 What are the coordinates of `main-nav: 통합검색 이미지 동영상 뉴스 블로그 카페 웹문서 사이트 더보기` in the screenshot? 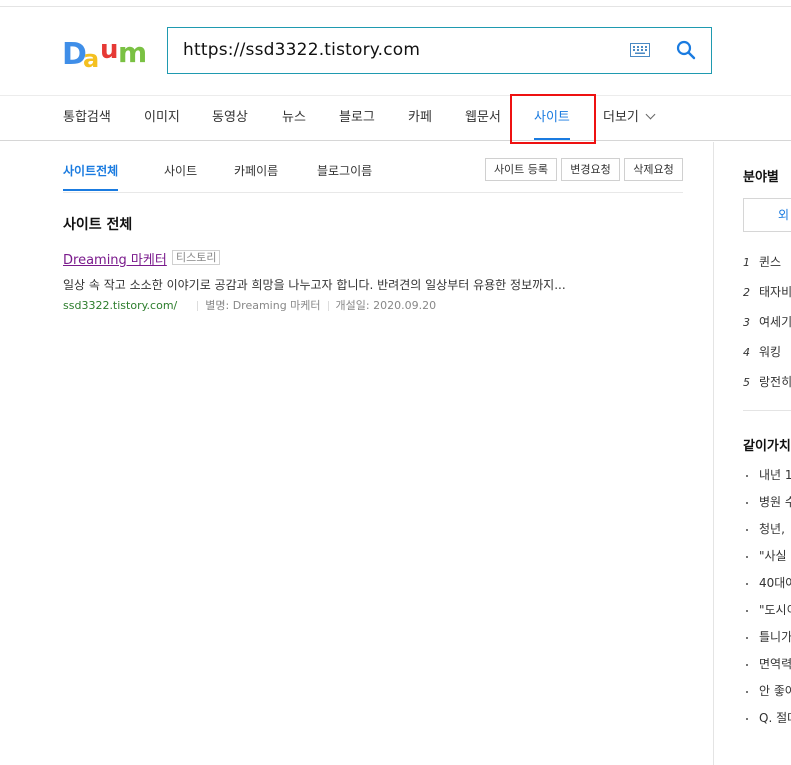 It's located at (395, 118).